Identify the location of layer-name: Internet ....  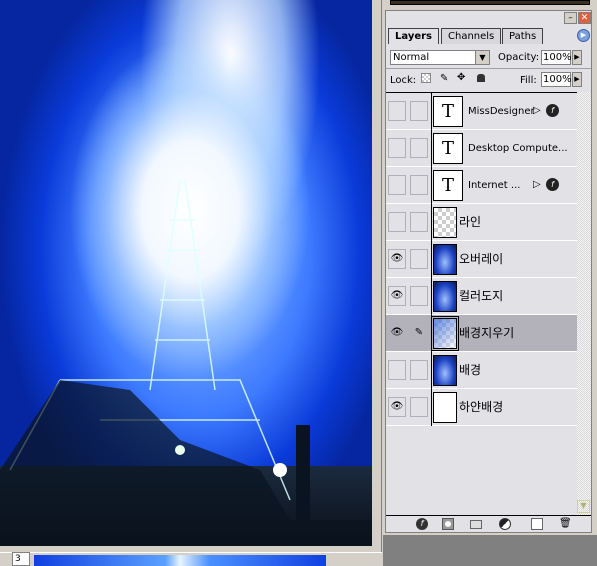
(494, 185).